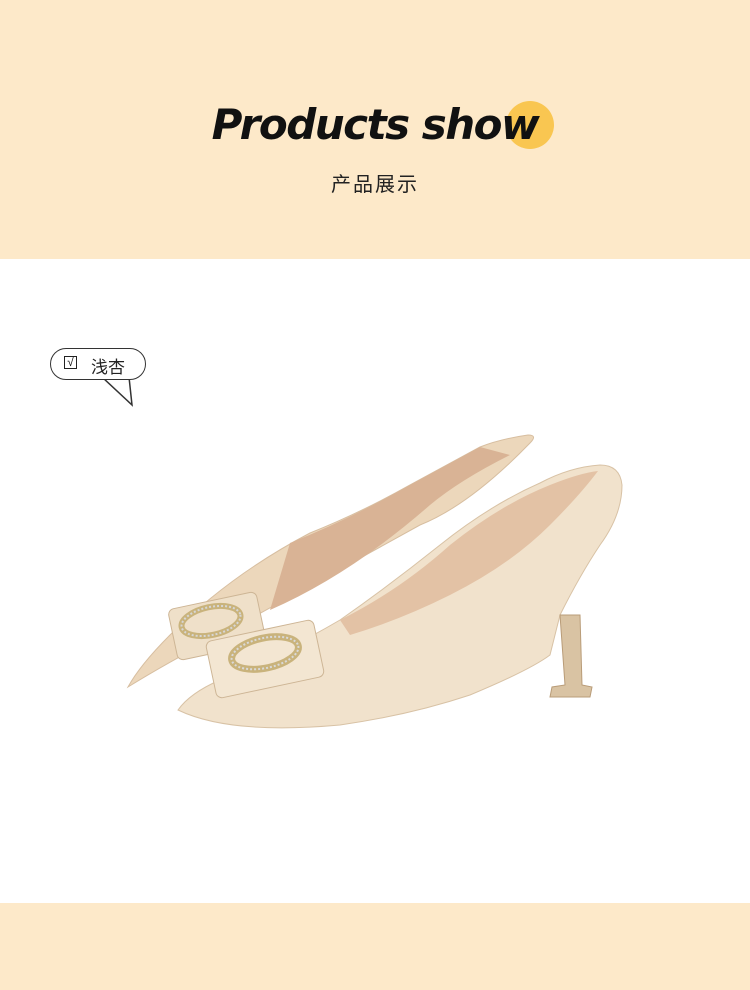  I want to click on bubble-tail, so click(117, 391).